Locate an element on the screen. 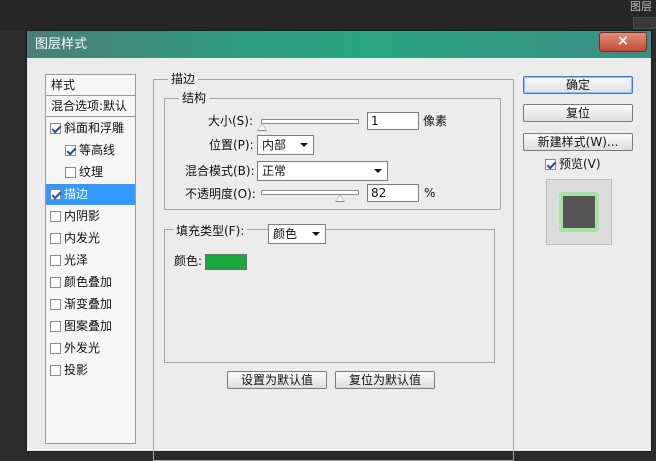 The width and height of the screenshot is (656, 461). style-item-label: 颜色叠加 is located at coordinates (88, 282).